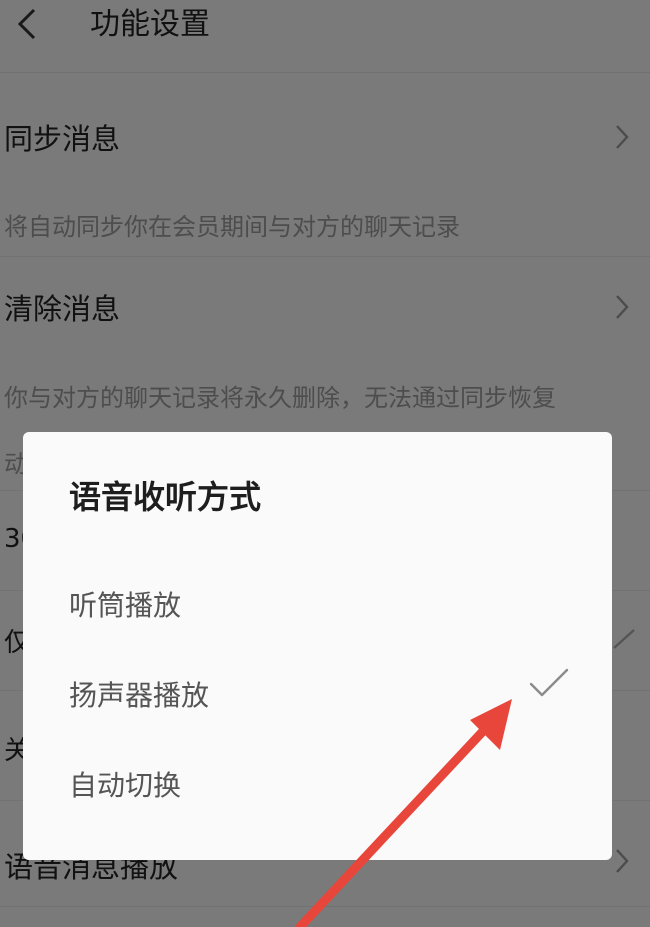 The height and width of the screenshot is (927, 650). Describe the element at coordinates (549, 684) in the screenshot. I see `check-icon` at that location.